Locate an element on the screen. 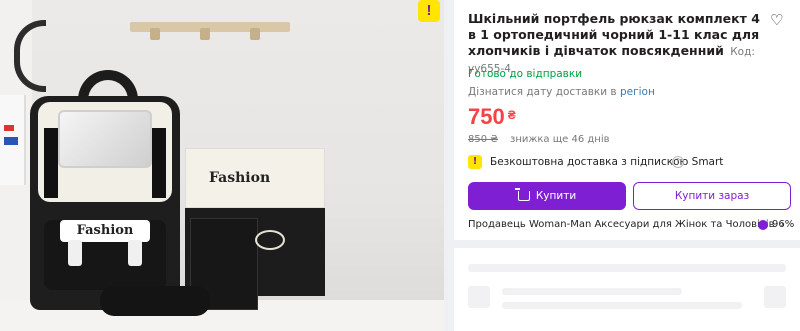 This screenshot has width=800, height=331. smart-icon: ! is located at coordinates (475, 162).